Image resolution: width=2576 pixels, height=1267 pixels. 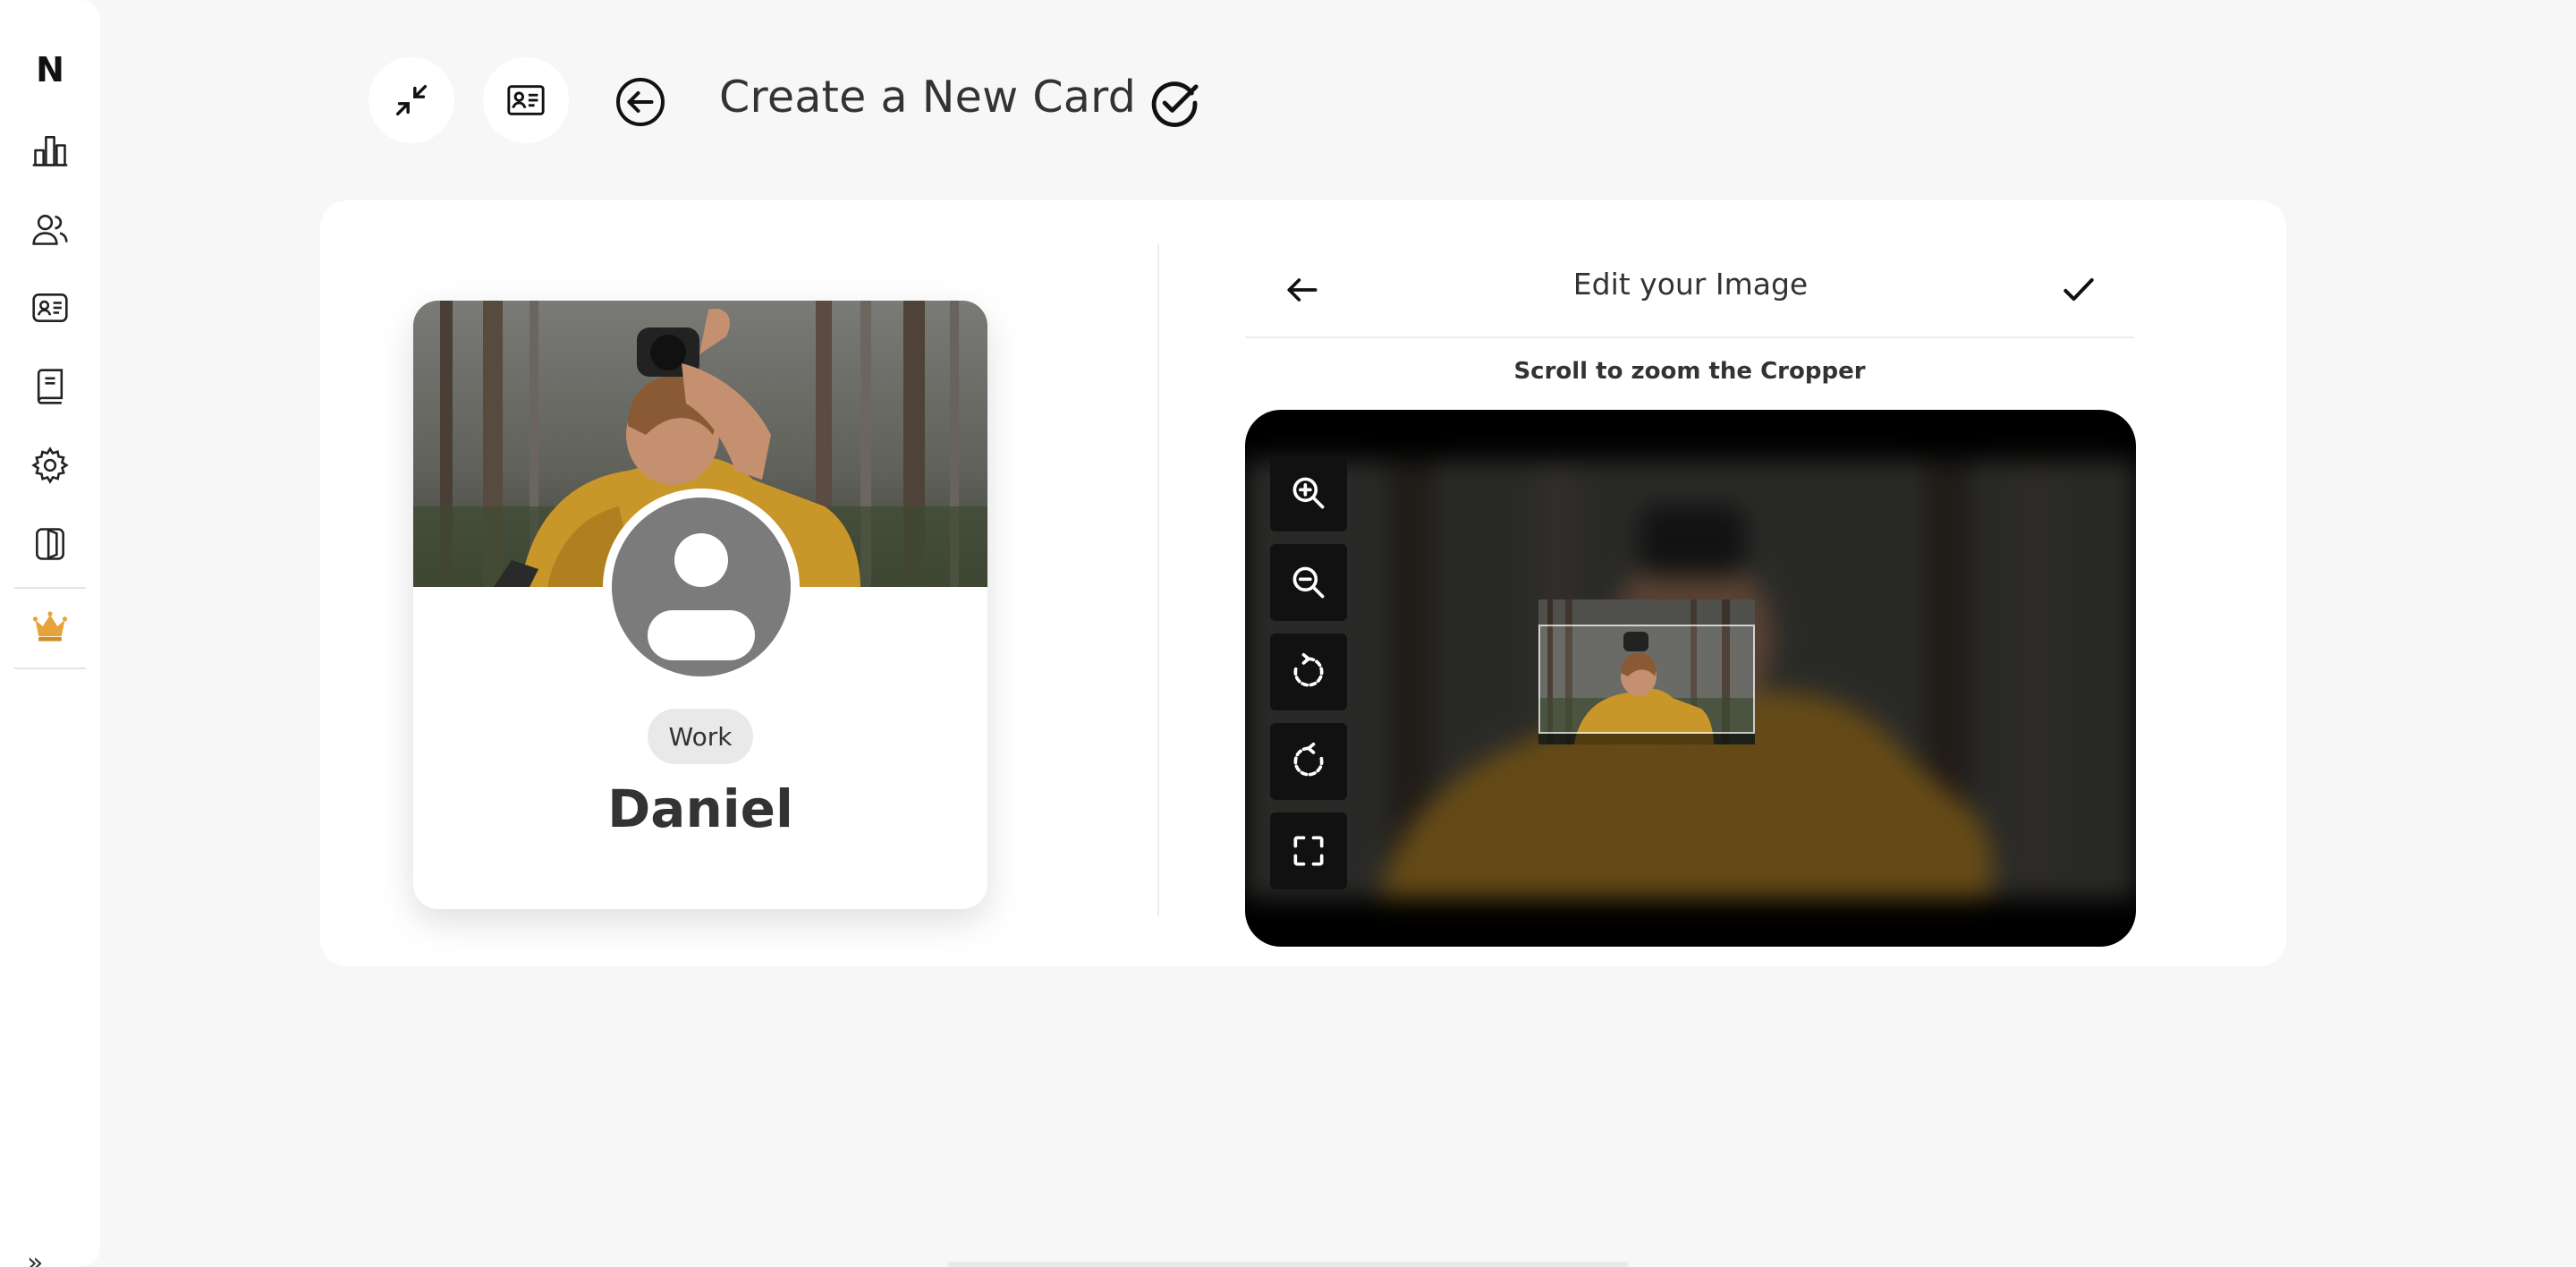 I want to click on avatar, so click(x=701, y=587).